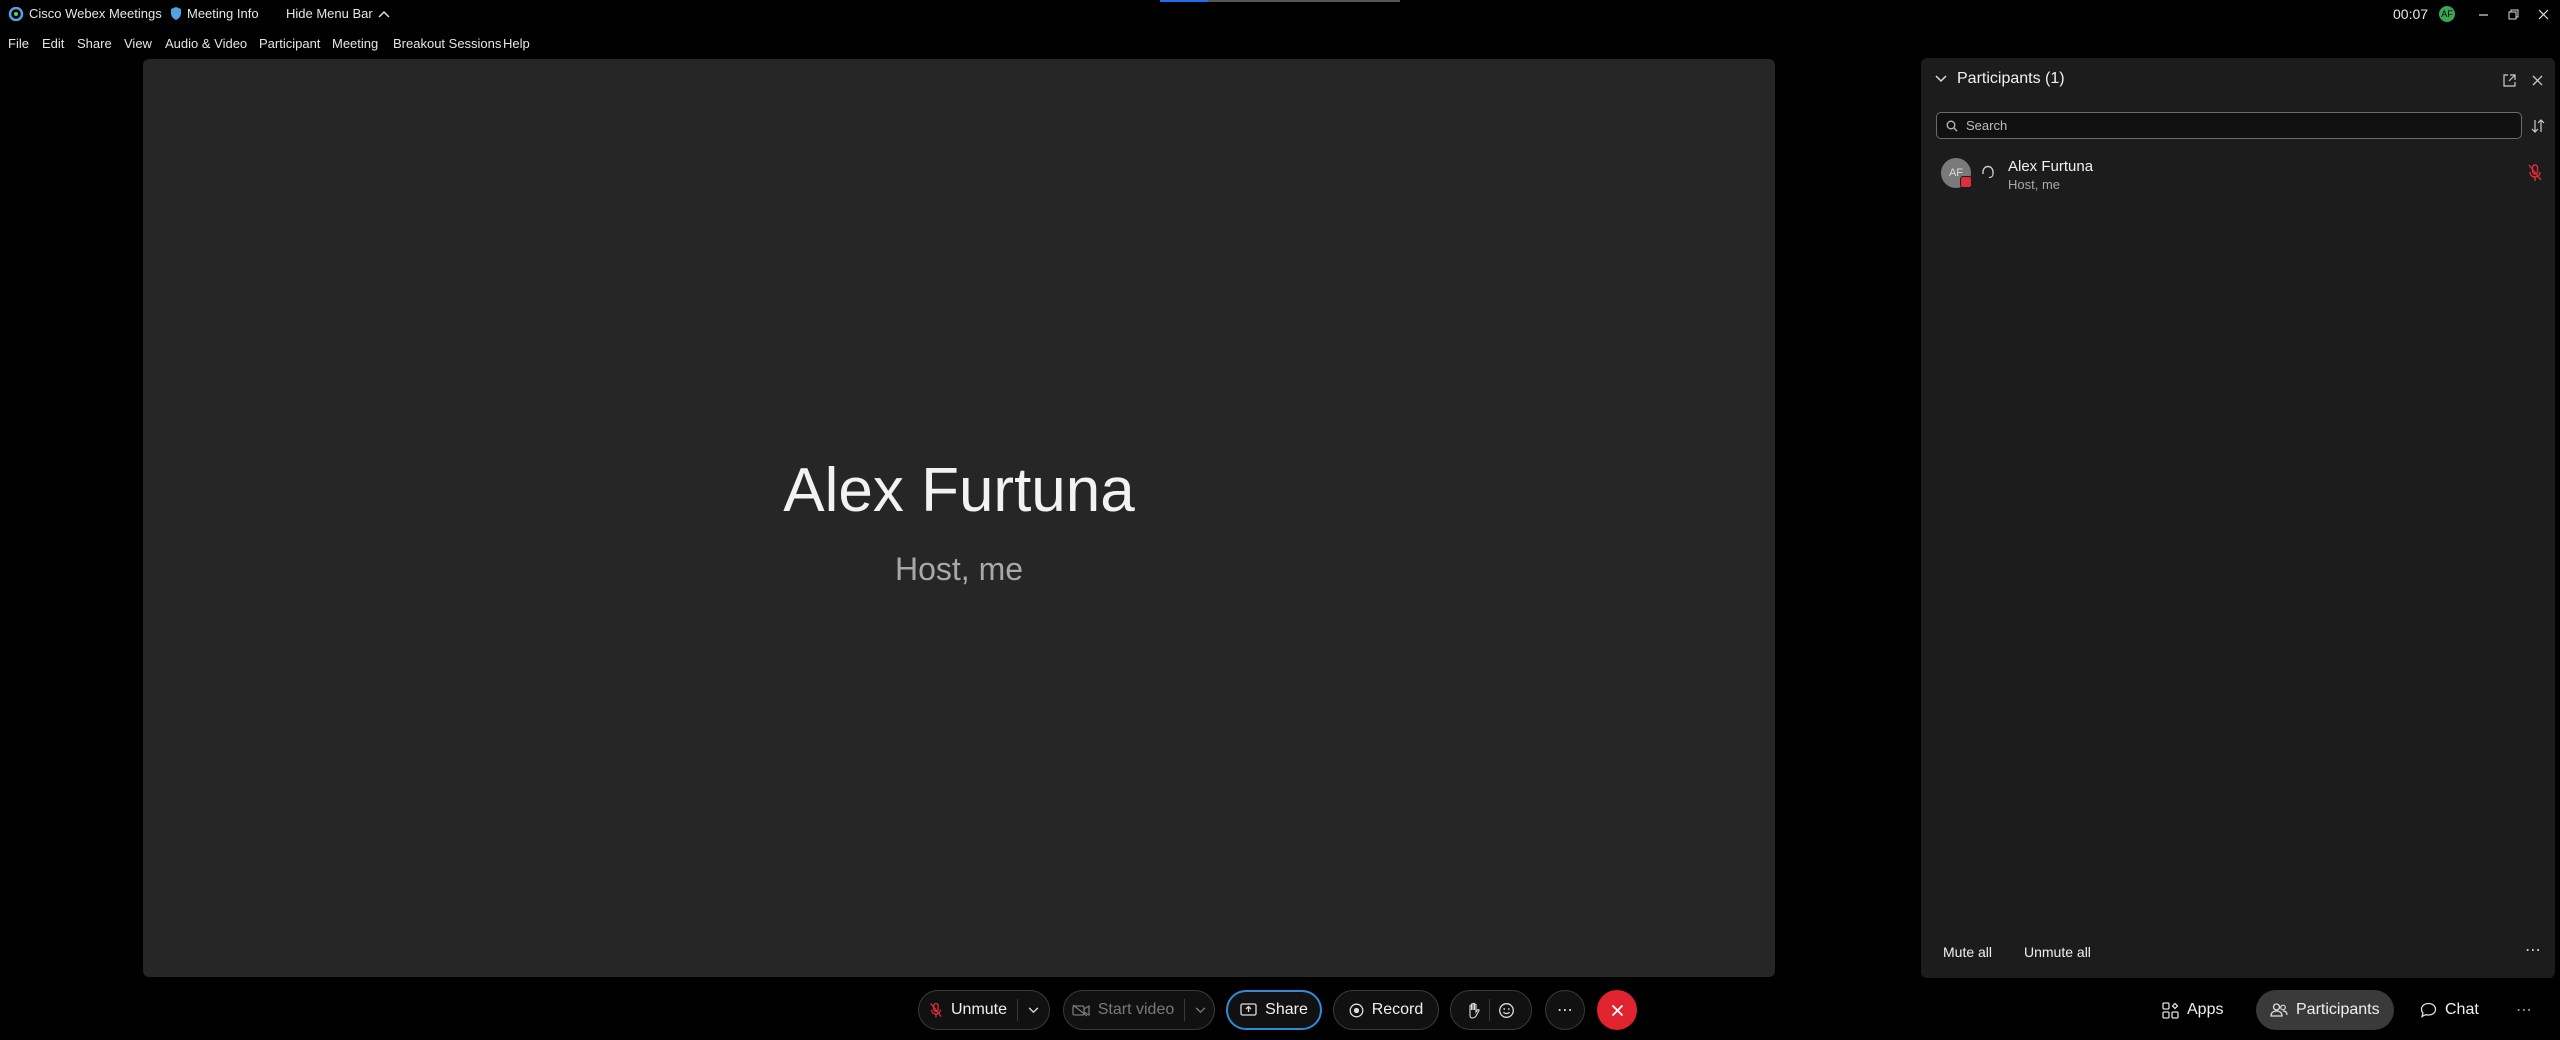  I want to click on participants-panel-header: Participants (1), so click(2000, 79).